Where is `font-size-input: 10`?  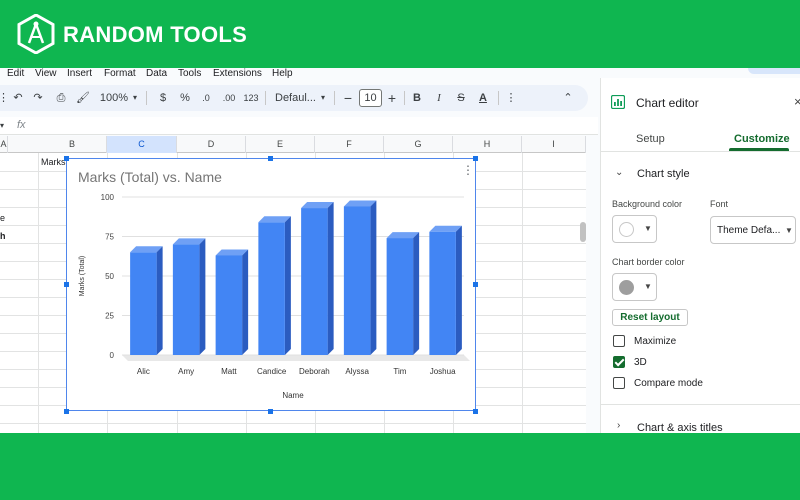 font-size-input: 10 is located at coordinates (370, 98).